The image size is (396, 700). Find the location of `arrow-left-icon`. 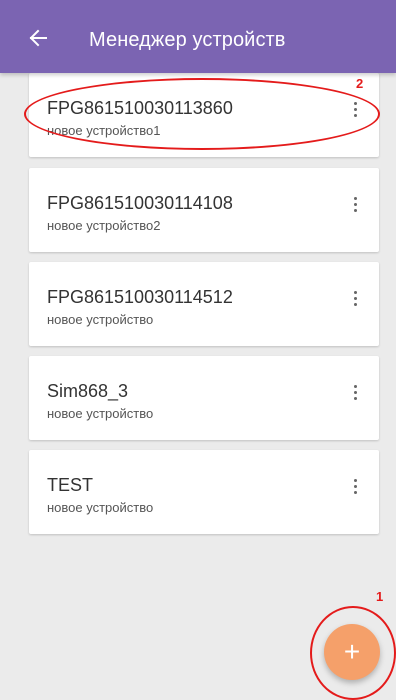

arrow-left-icon is located at coordinates (38, 38).